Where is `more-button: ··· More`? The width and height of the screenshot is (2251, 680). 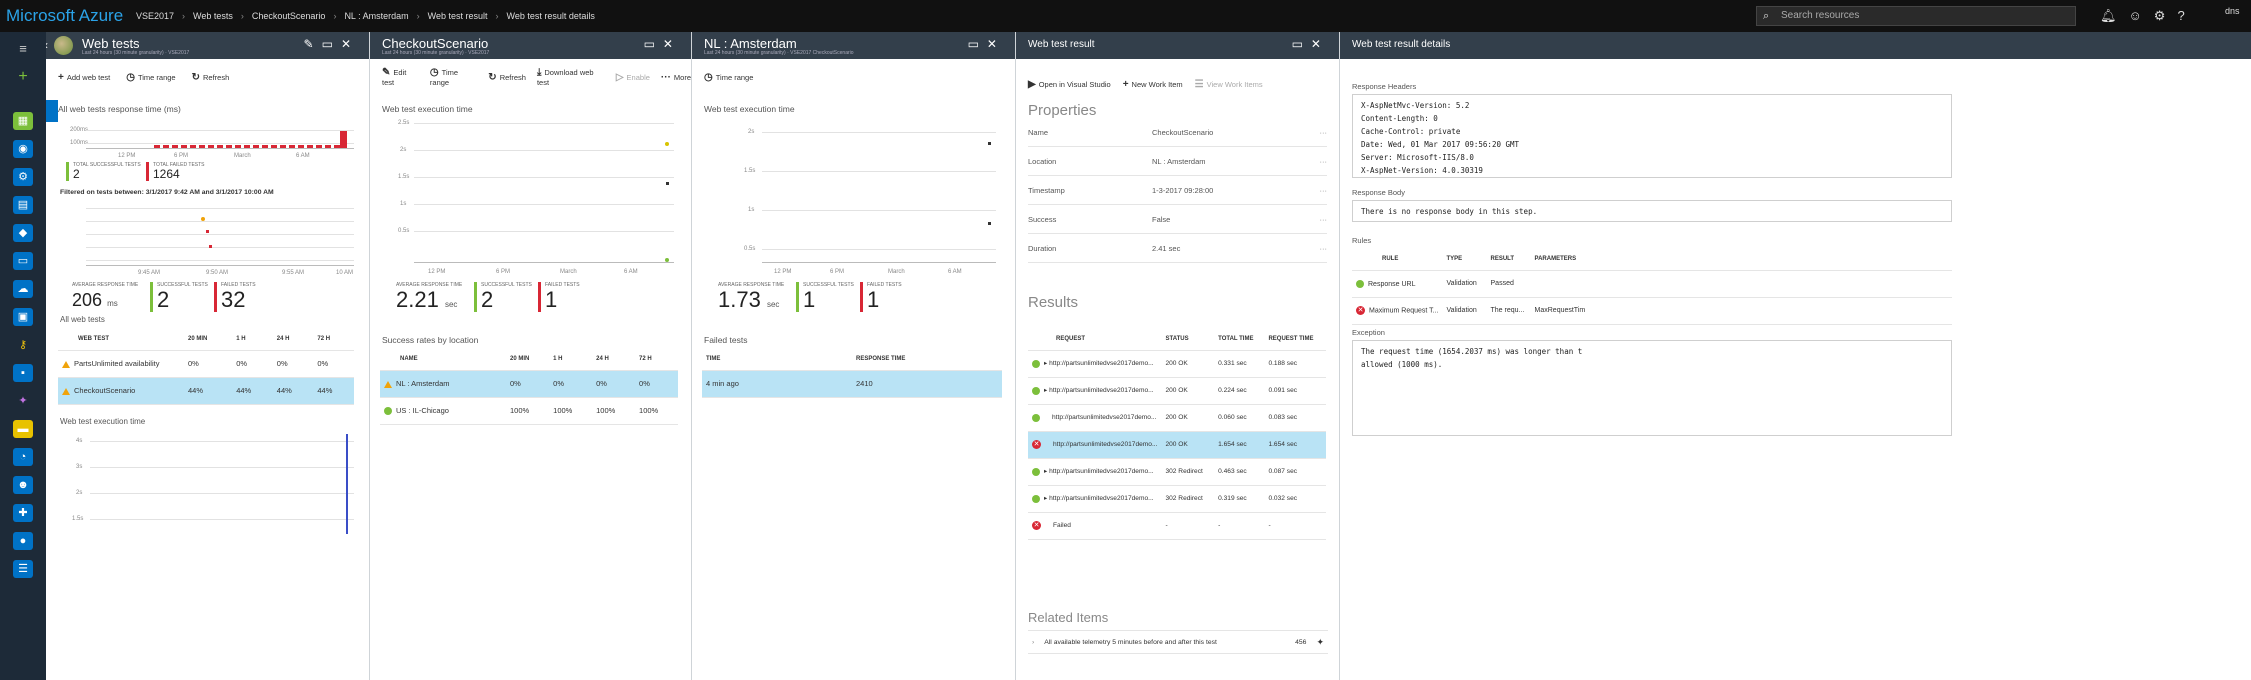 more-button: ··· More is located at coordinates (676, 77).